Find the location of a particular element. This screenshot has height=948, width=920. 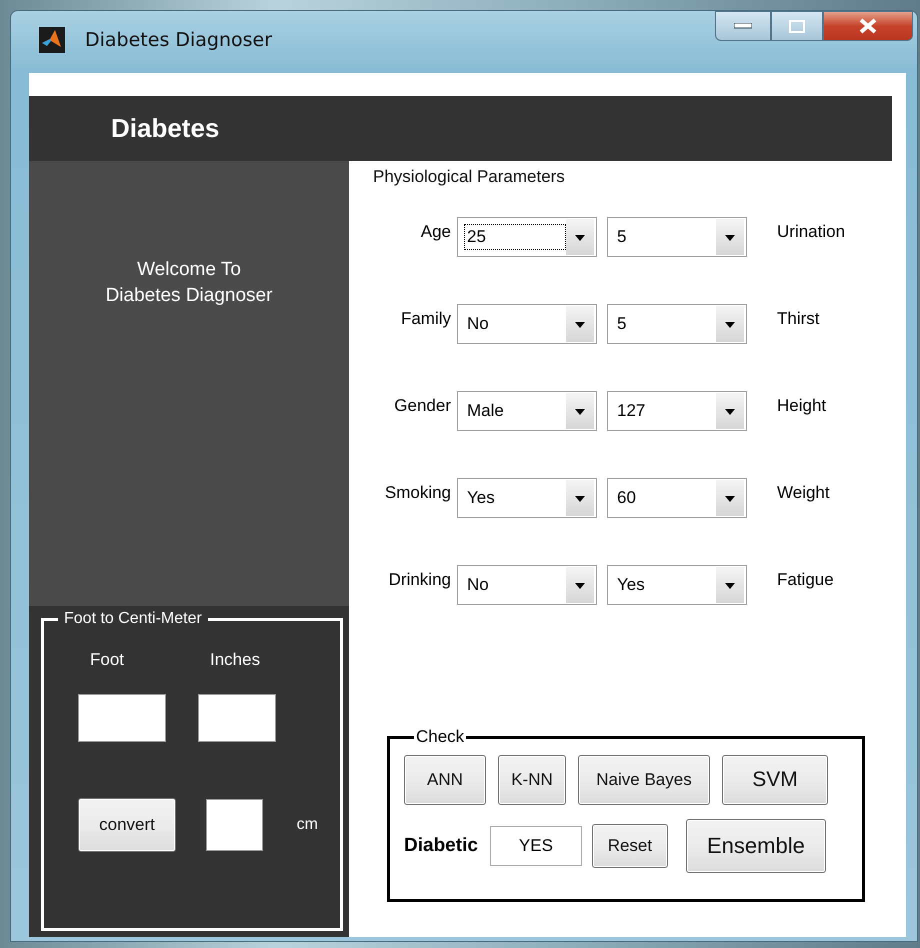

parameter-label: Gender is located at coordinates (422, 406).